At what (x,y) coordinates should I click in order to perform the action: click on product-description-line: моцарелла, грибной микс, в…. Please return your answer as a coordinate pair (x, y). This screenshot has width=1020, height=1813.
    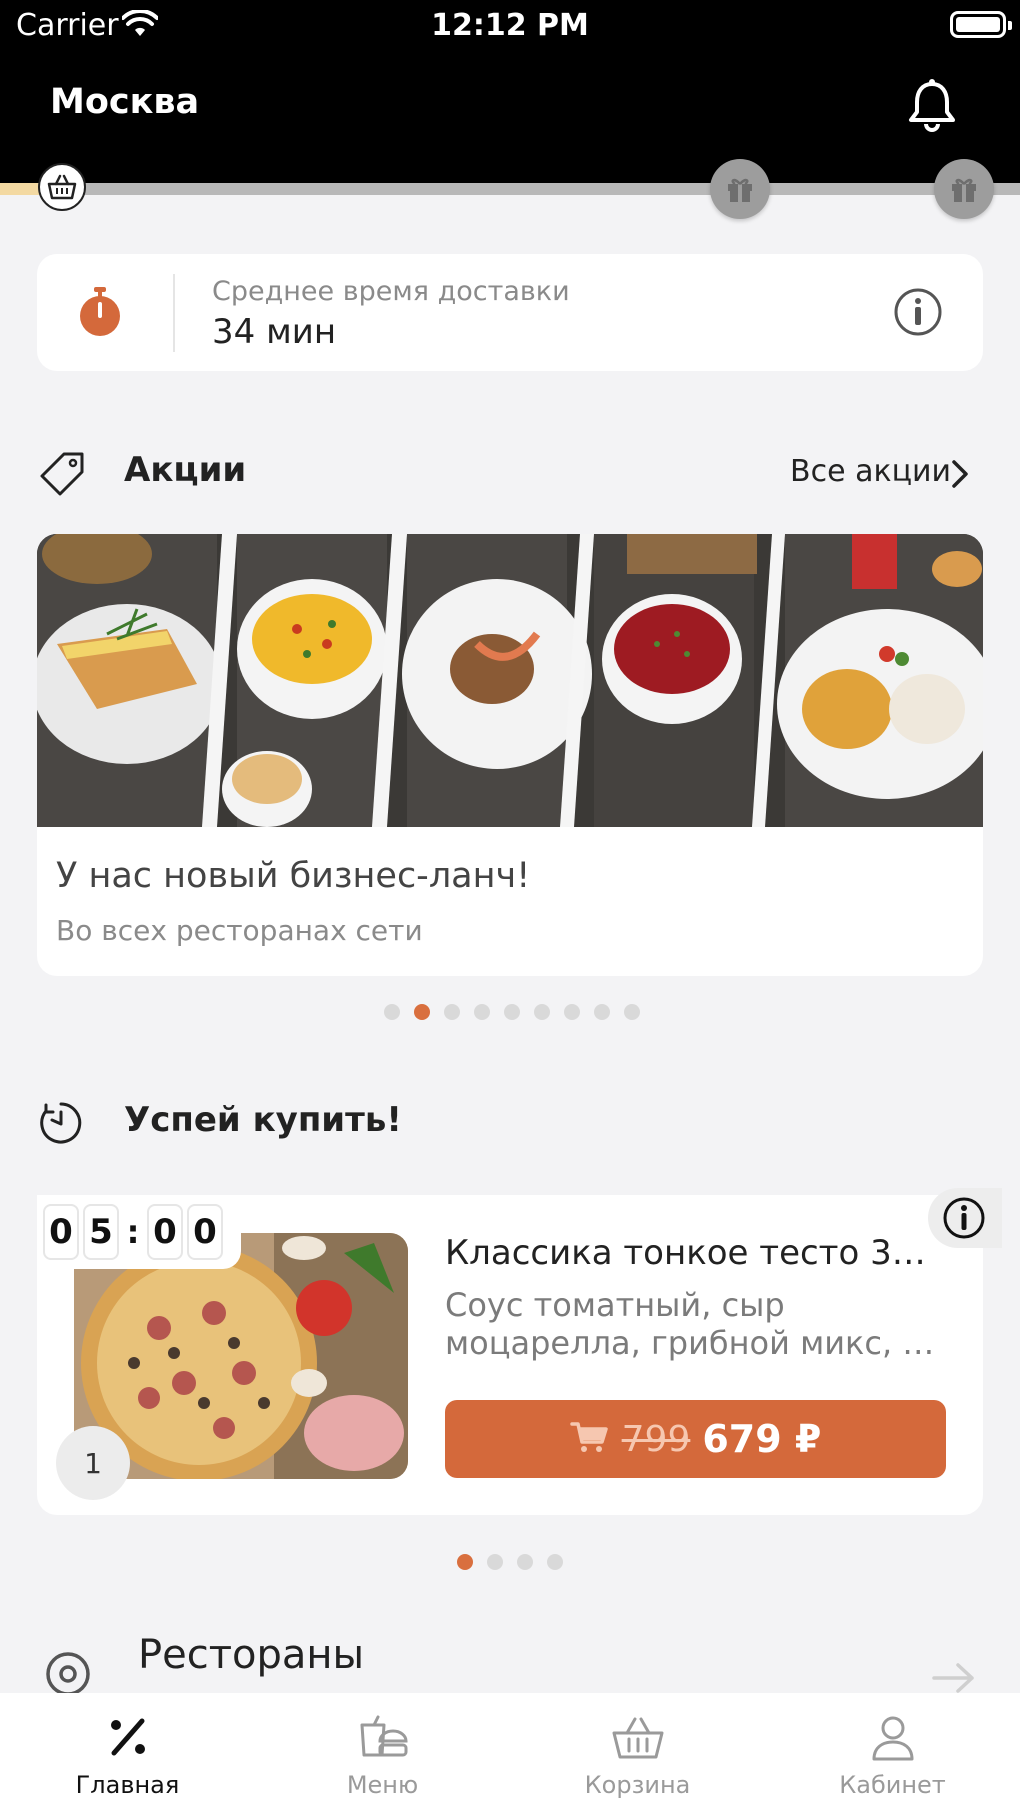
    Looking at the image, I should click on (695, 1343).